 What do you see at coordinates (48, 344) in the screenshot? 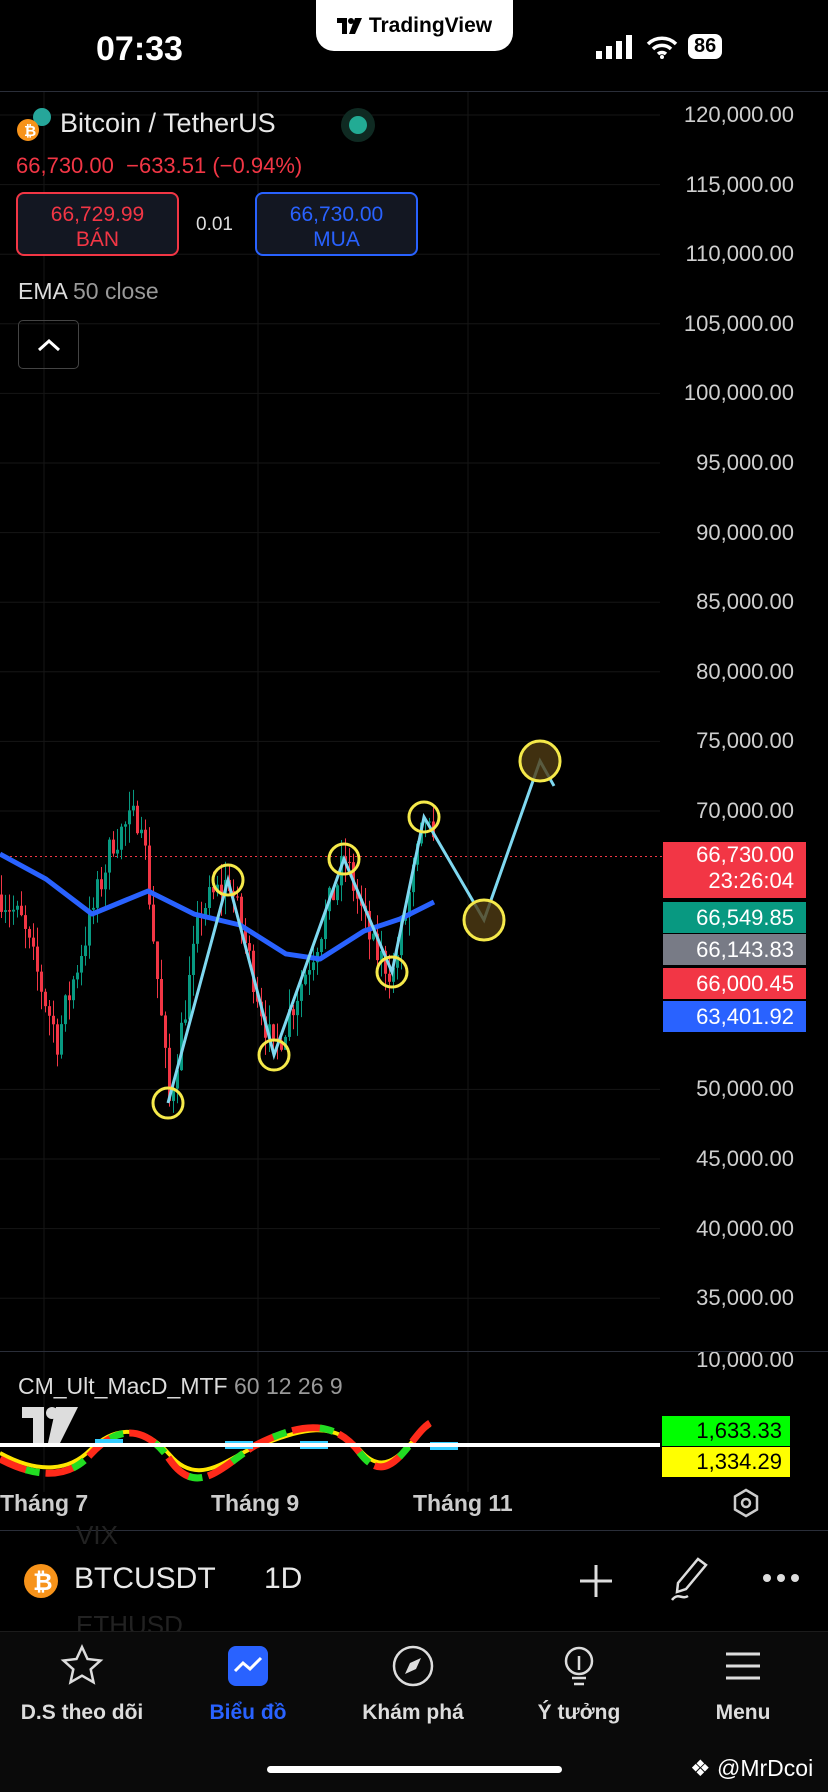
I see `collapse-legend-button` at bounding box center [48, 344].